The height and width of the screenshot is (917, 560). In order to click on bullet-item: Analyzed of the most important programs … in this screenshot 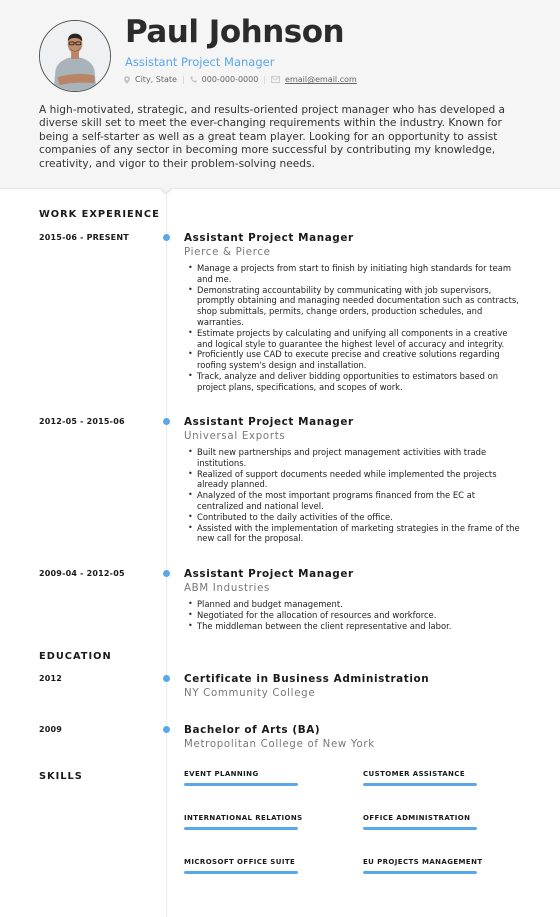, I will do `click(354, 501)`.